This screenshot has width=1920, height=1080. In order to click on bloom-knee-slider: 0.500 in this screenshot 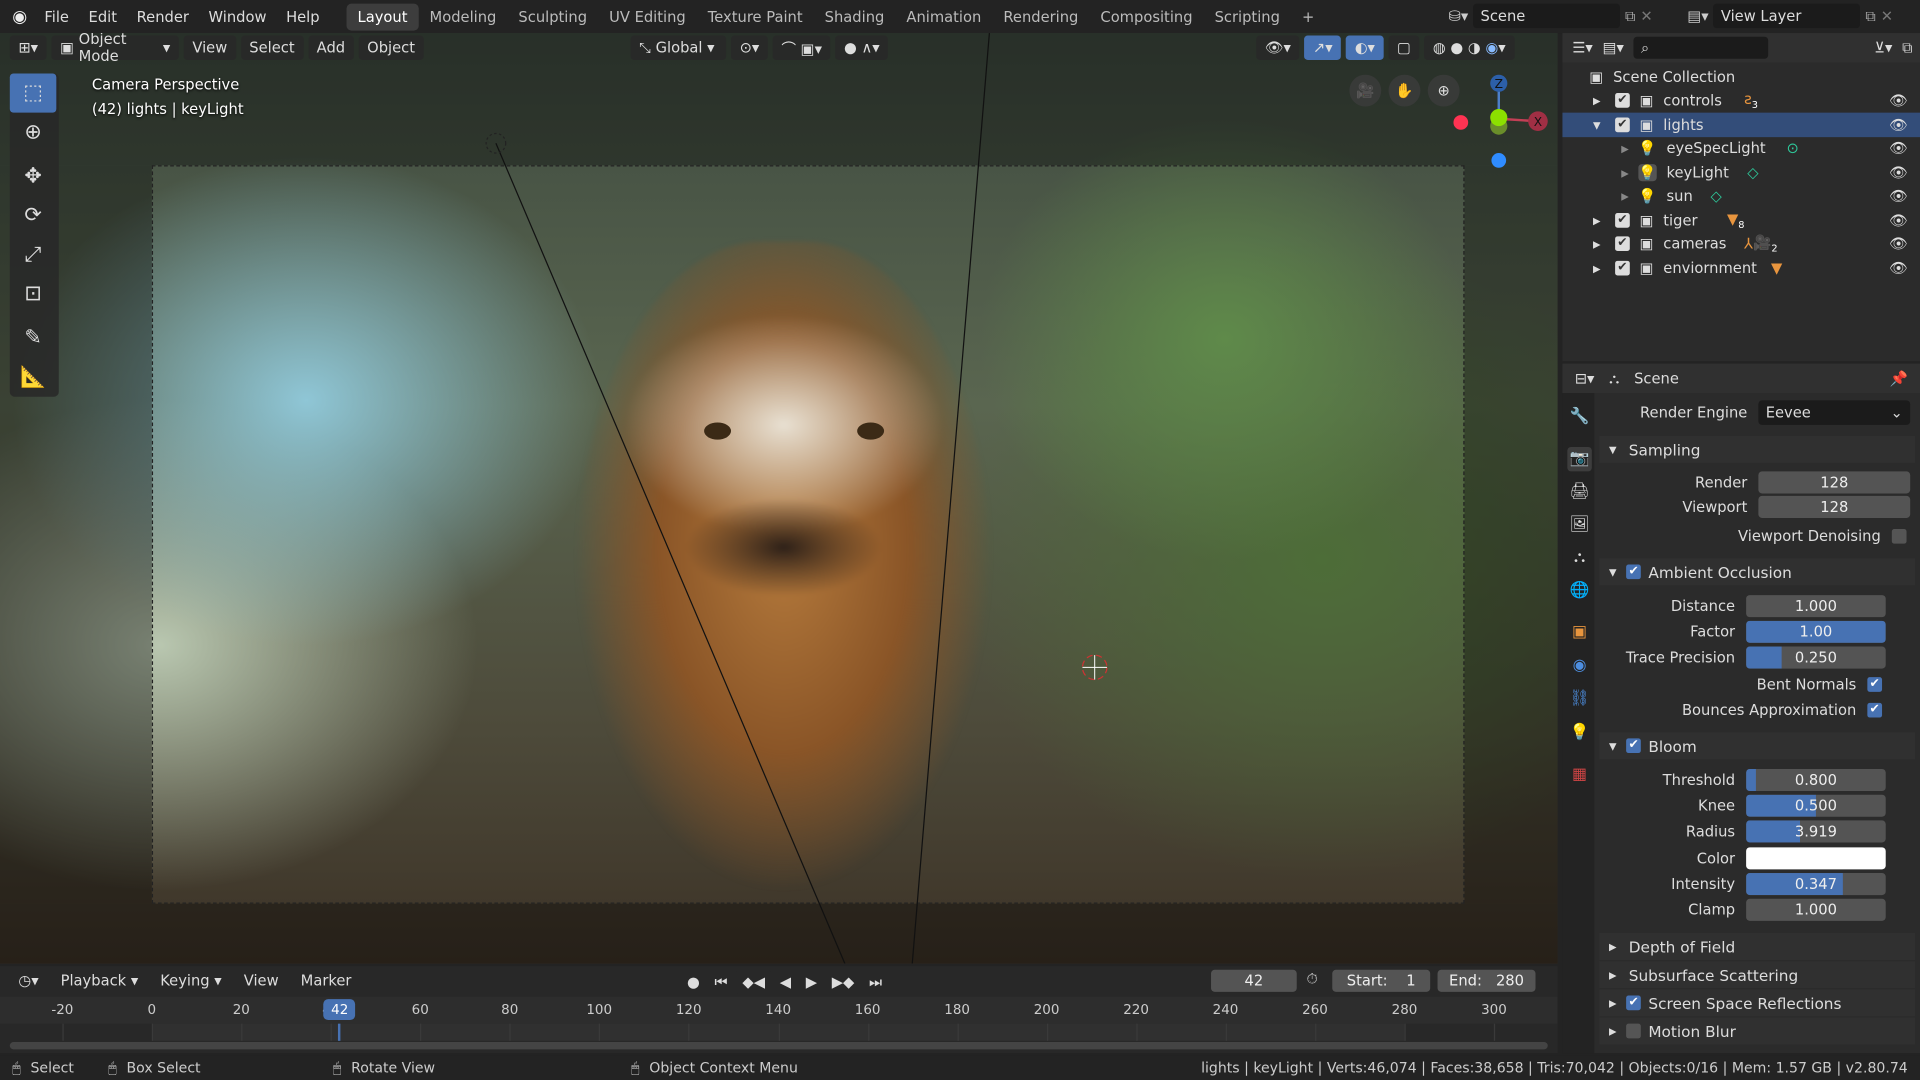, I will do `click(1816, 805)`.